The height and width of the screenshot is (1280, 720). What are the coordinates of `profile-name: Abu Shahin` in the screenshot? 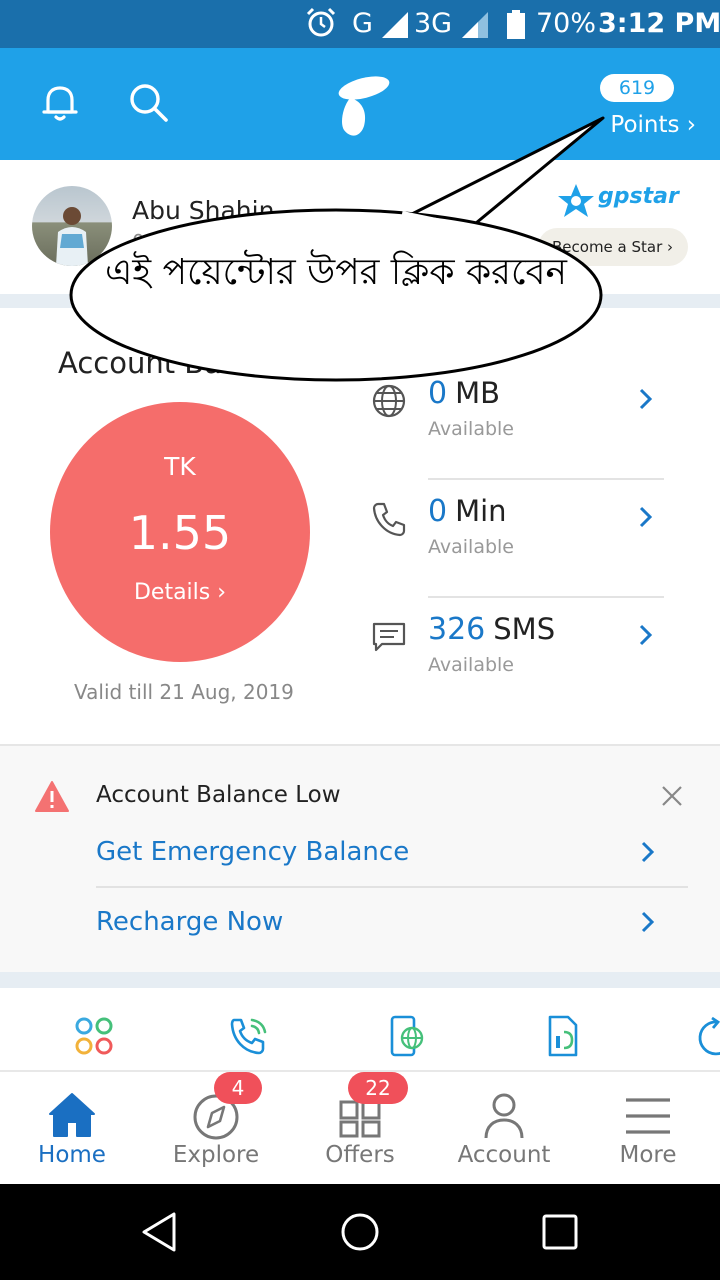 It's located at (203, 210).